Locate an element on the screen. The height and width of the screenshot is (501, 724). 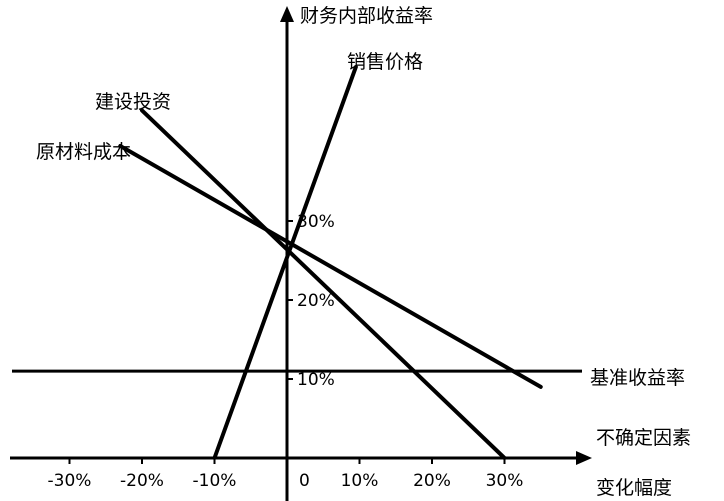
x-axis-arrow is located at coordinates (584, 458).